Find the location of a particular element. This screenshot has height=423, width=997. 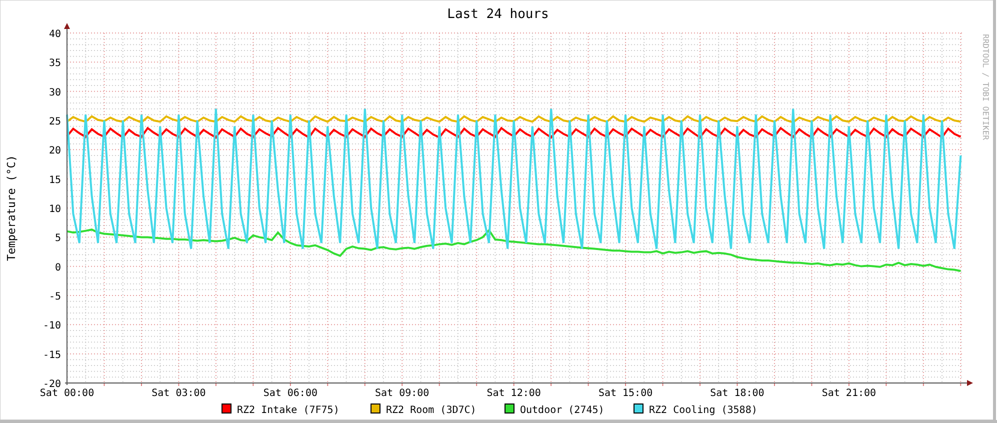

tick-label: 15 is located at coordinates (54, 180).